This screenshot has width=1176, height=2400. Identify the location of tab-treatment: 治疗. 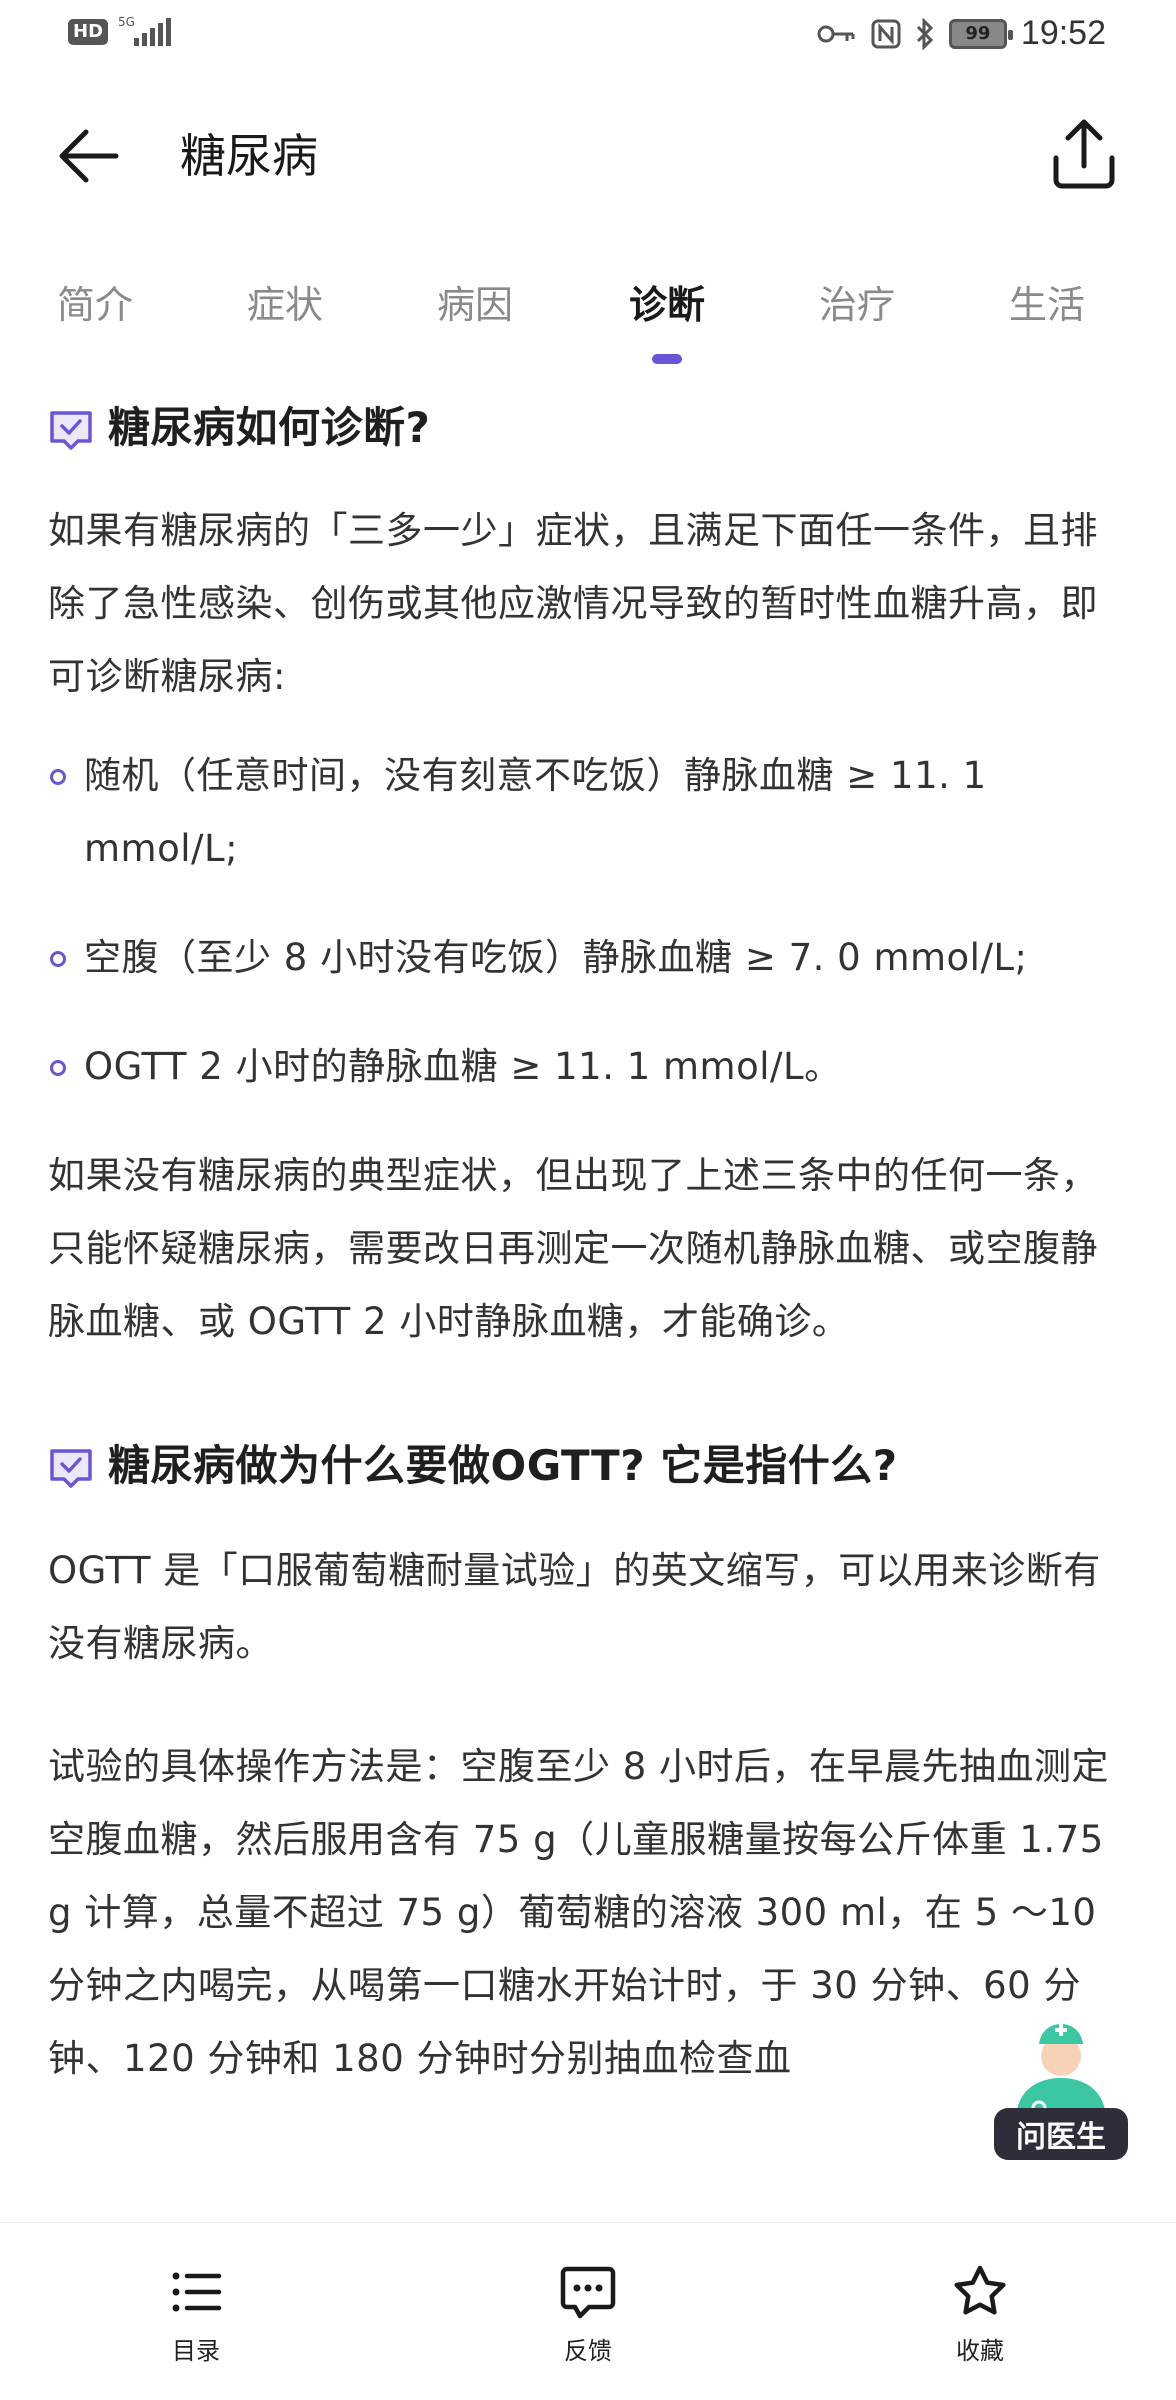
(857, 305).